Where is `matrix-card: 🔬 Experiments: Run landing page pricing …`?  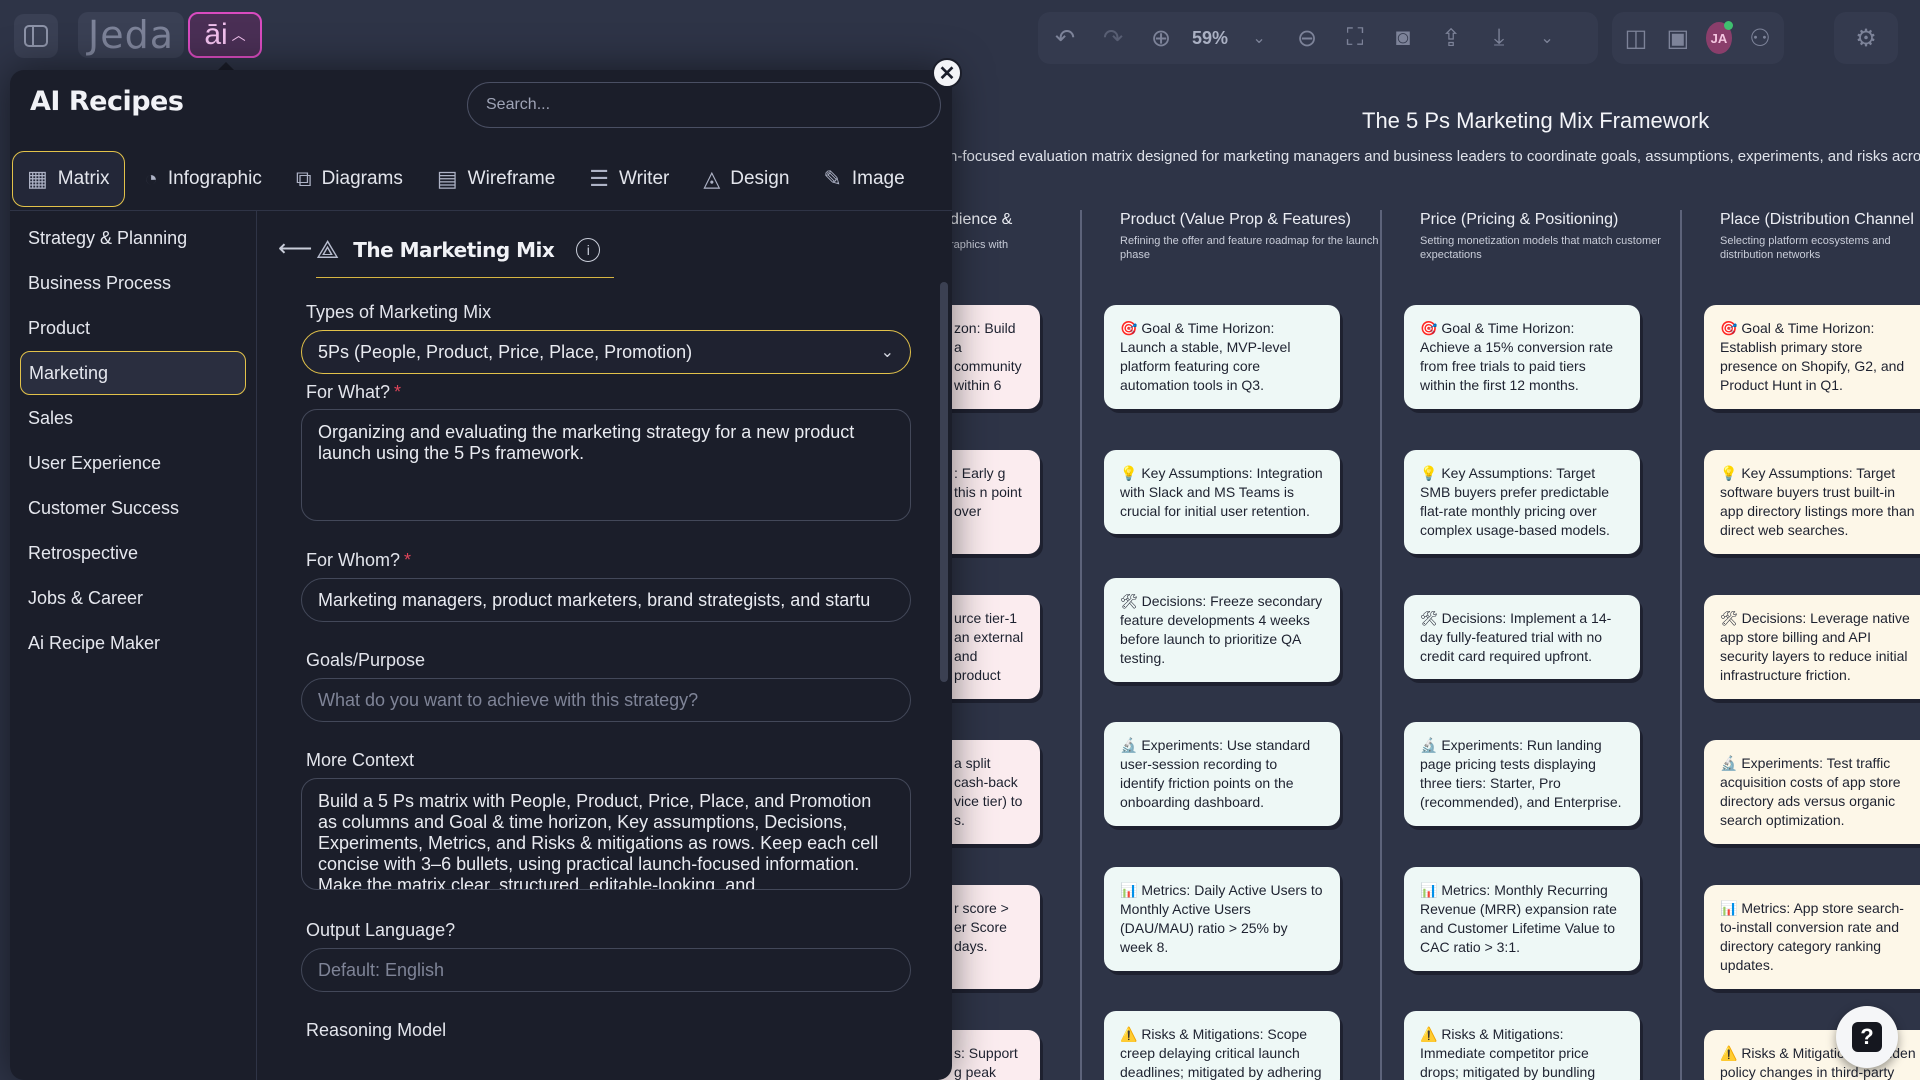 matrix-card: 🔬 Experiments: Run landing page pricing … is located at coordinates (1522, 774).